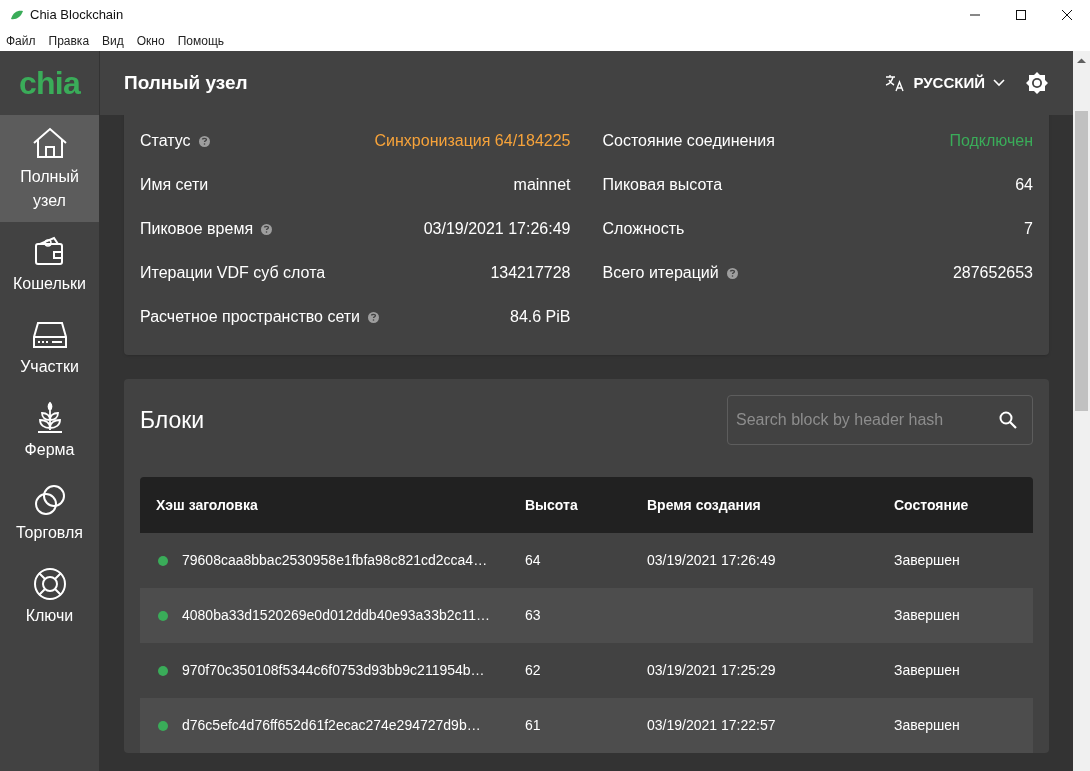 This screenshot has height=771, width=1090. What do you see at coordinates (201, 40) in the screenshot?
I see `menu-item: Помощь` at bounding box center [201, 40].